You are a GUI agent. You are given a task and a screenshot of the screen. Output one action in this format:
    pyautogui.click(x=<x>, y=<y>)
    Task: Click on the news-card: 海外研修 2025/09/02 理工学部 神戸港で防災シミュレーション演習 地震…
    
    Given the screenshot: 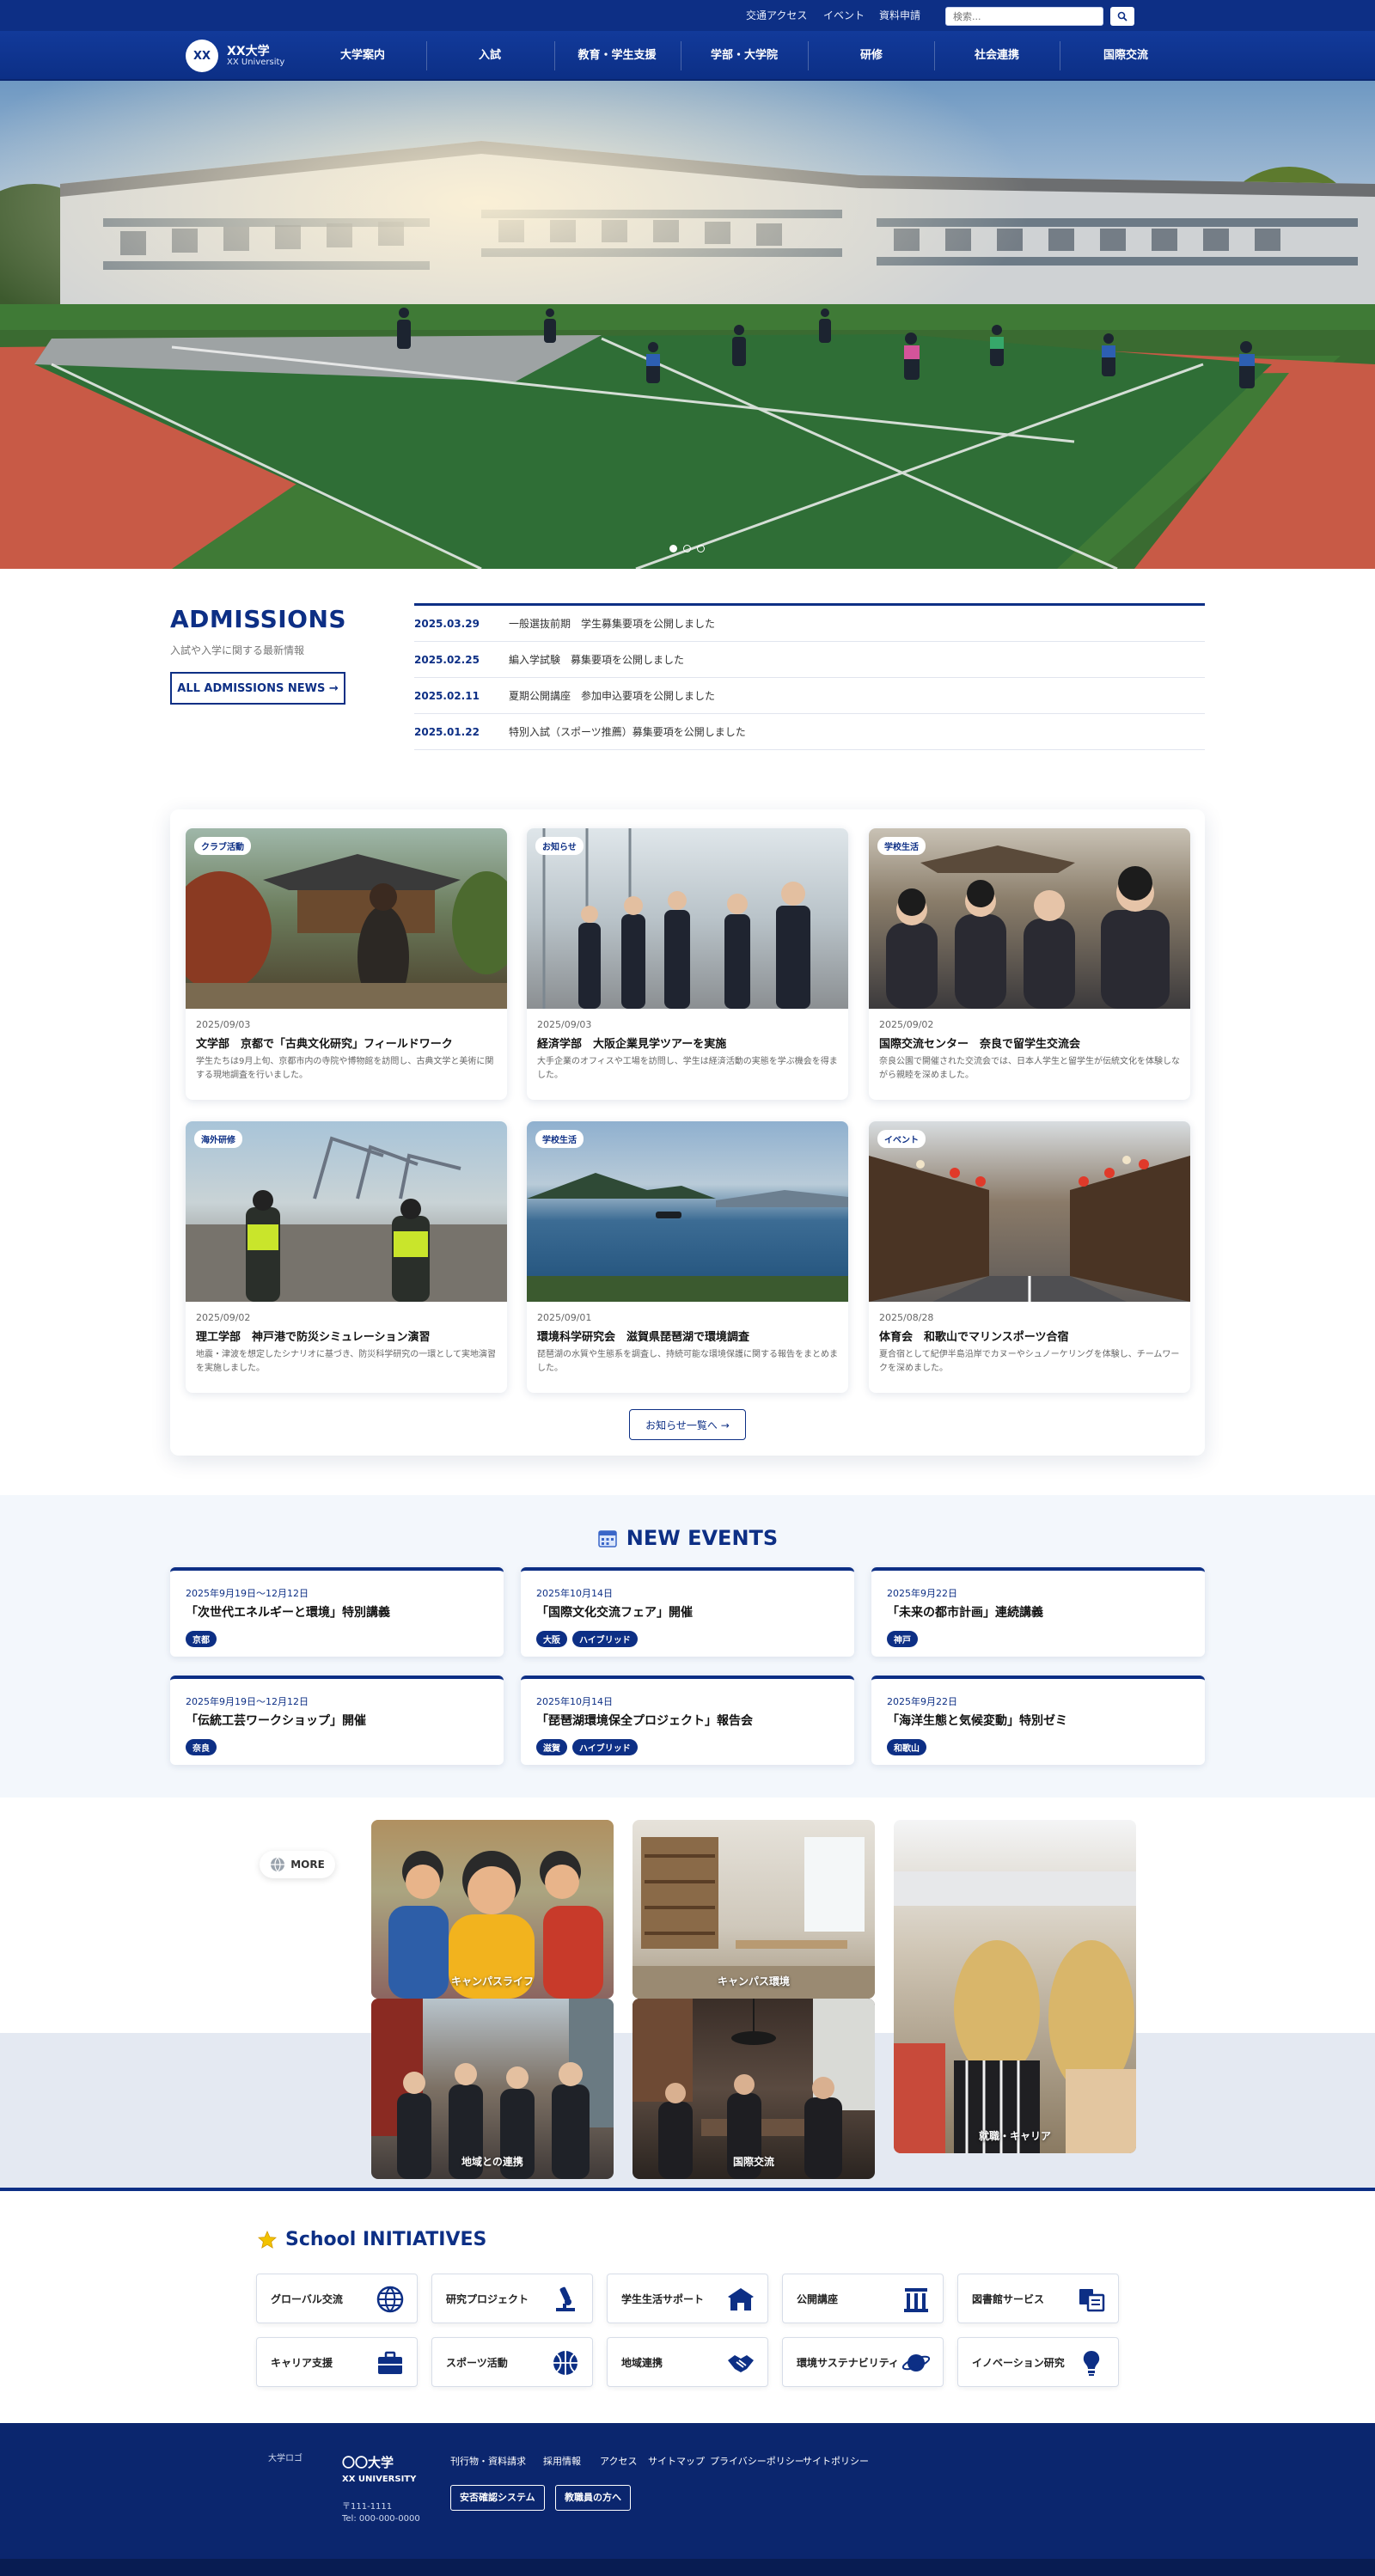 What is the action you would take?
    pyautogui.click(x=346, y=1257)
    